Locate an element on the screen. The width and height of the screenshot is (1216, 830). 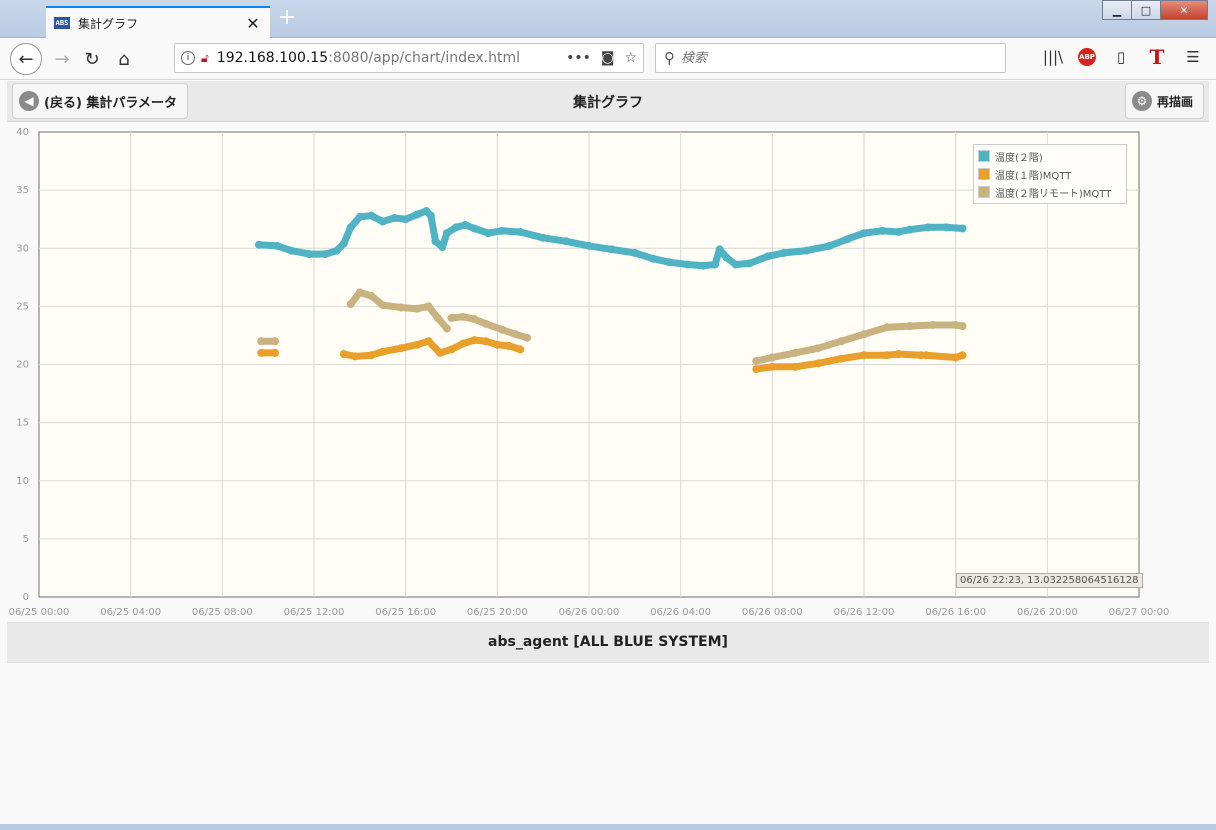
legend-item: 温度(２階リモート)MQTT is located at coordinates (1050, 192).